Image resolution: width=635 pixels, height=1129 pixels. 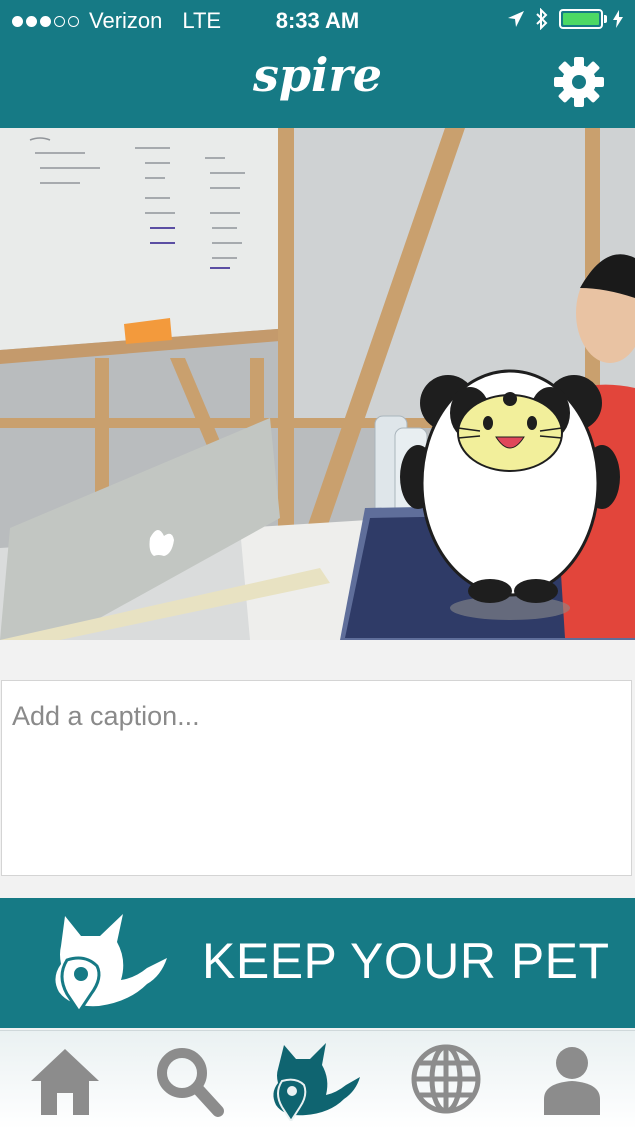 What do you see at coordinates (317, 20) in the screenshot?
I see `status-bar: Verizon LTE 8:33 AM` at bounding box center [317, 20].